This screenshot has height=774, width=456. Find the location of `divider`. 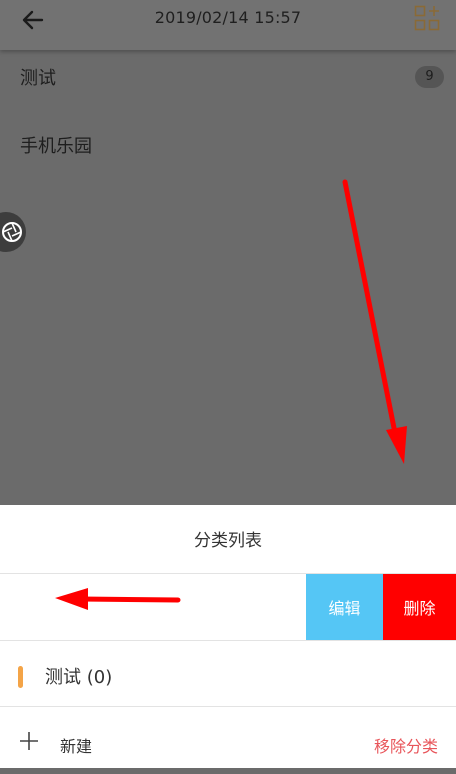

divider is located at coordinates (228, 706).